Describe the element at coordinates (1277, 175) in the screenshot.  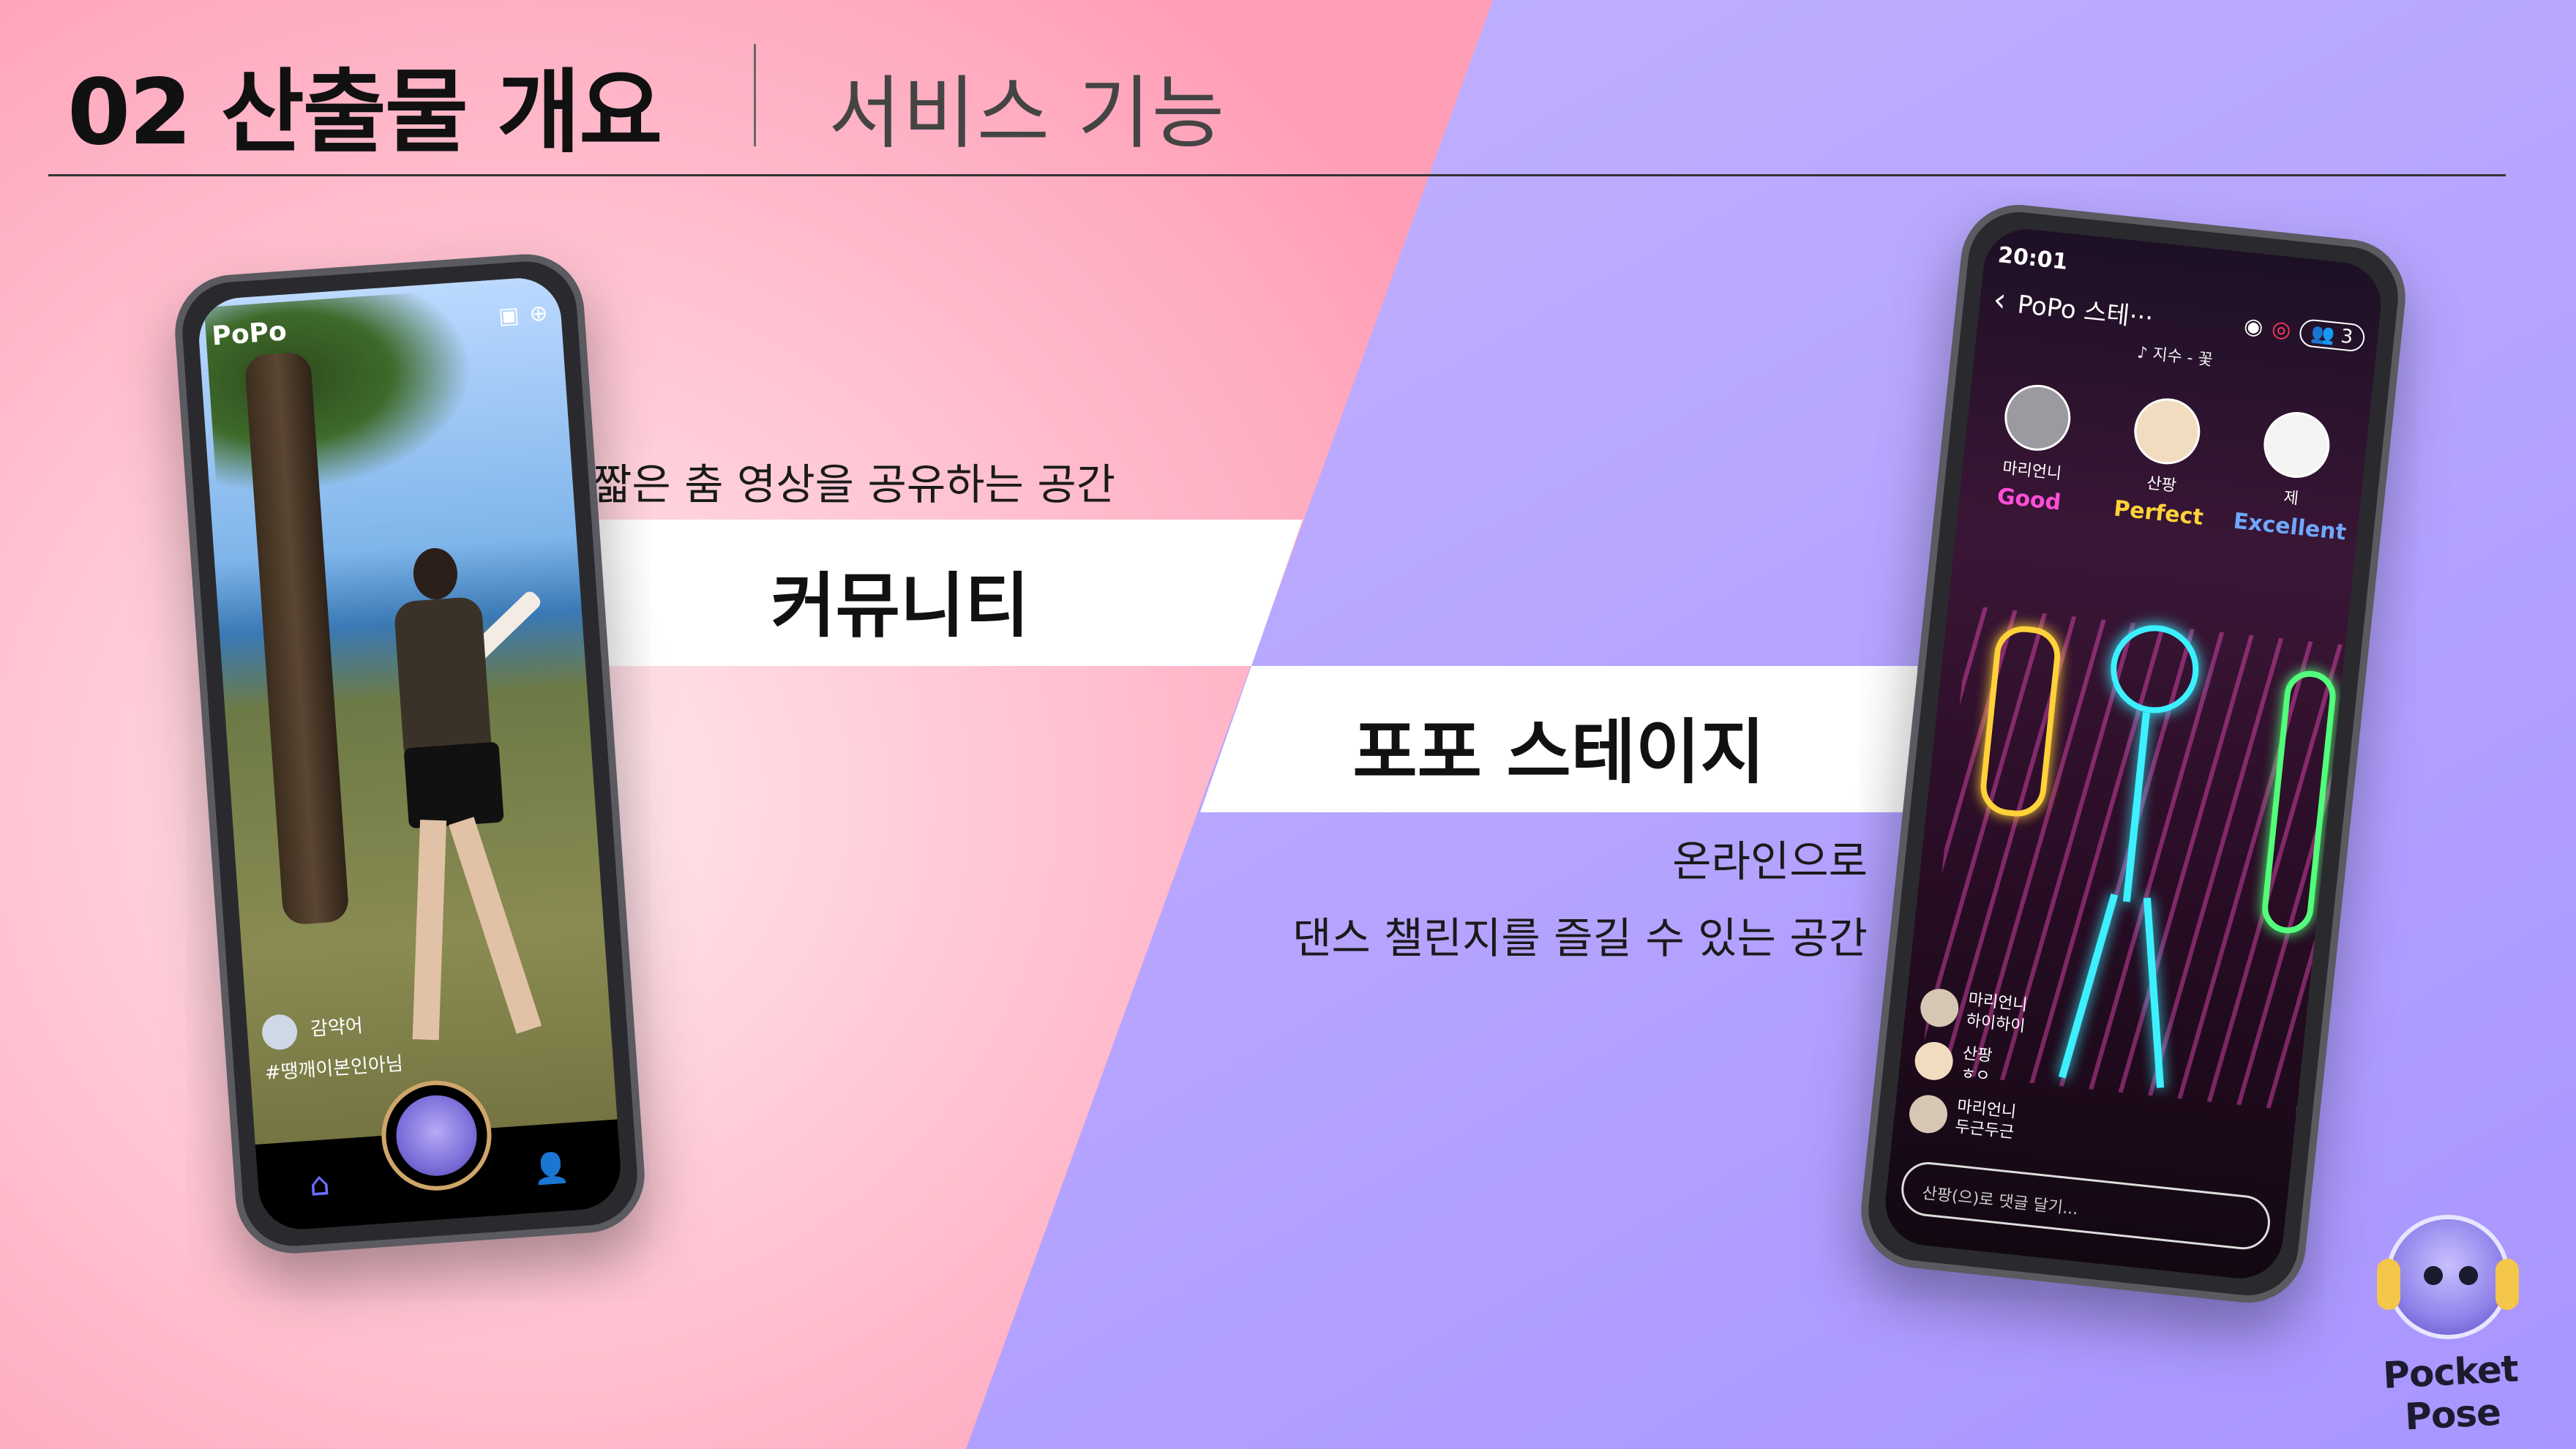
I see `header-divider` at that location.